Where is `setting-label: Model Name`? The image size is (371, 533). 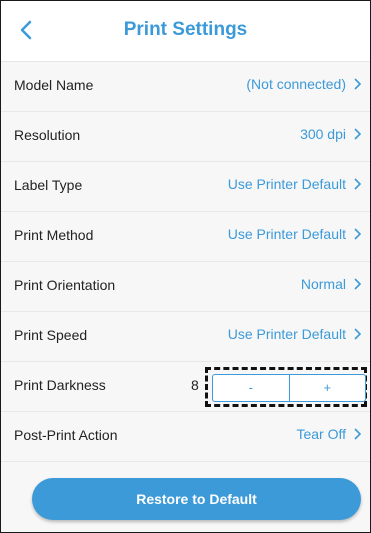
setting-label: Model Name is located at coordinates (54, 85).